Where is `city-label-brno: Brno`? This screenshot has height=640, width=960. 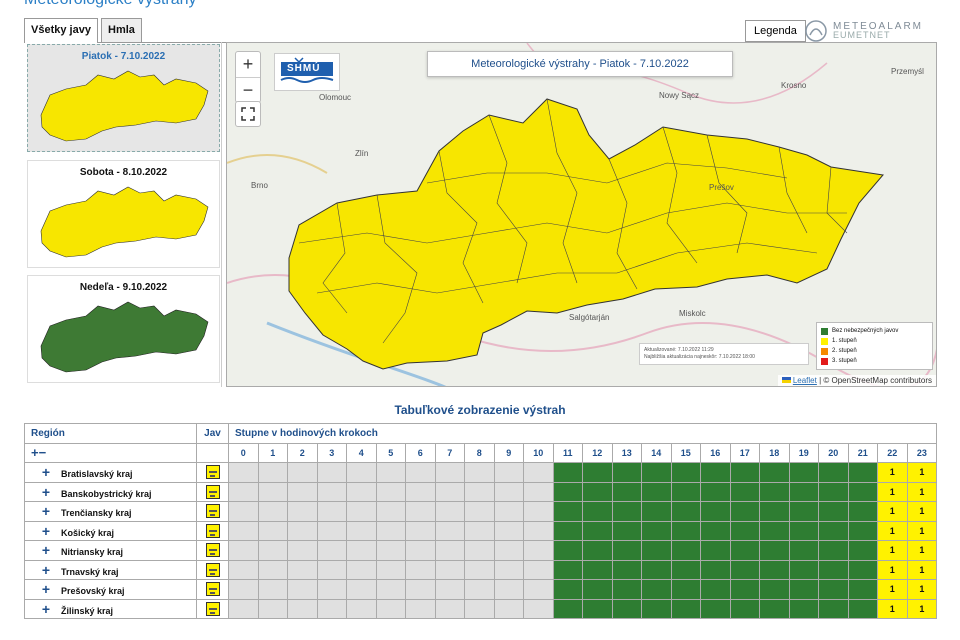
city-label-brno: Brno is located at coordinates (259, 185).